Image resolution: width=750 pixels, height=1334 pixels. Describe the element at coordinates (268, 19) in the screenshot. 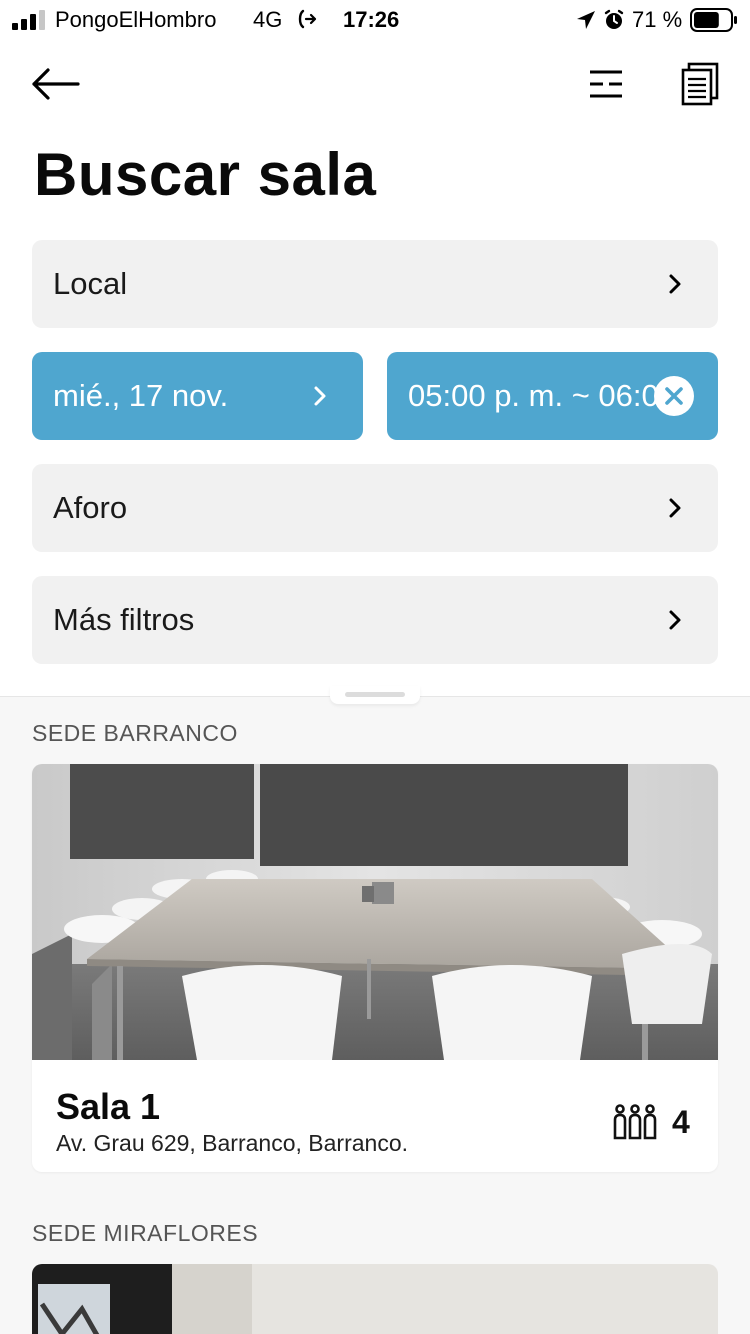

I see `network-type: 4G` at that location.